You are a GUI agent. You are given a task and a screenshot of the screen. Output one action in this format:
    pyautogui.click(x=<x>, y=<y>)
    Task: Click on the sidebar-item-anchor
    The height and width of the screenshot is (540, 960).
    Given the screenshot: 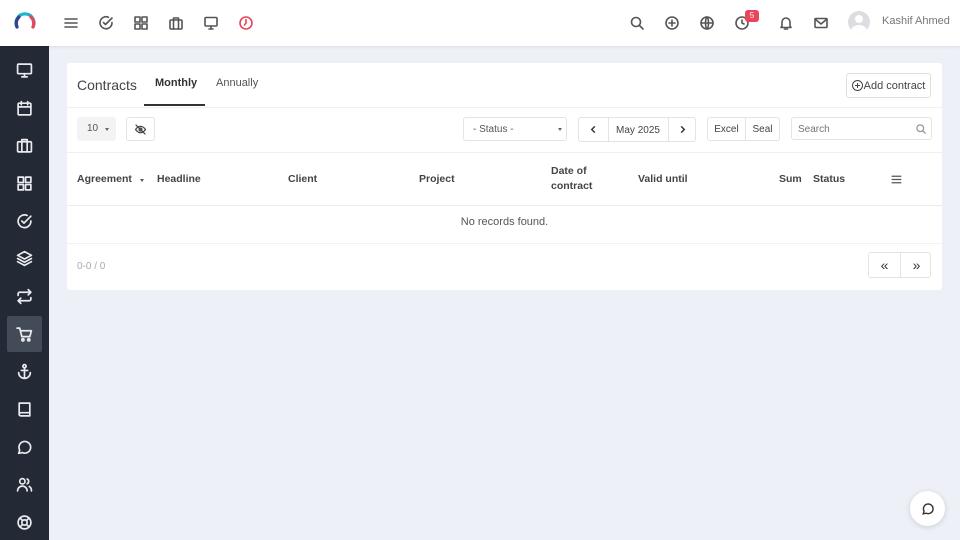 What is the action you would take?
    pyautogui.click(x=24, y=371)
    